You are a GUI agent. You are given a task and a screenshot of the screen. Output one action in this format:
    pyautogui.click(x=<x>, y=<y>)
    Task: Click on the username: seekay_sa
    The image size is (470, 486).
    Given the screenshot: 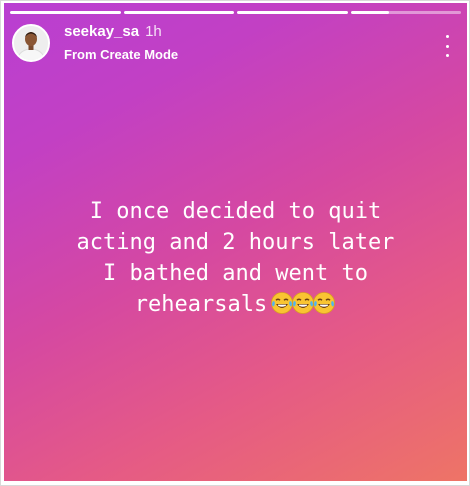 What is the action you would take?
    pyautogui.click(x=101, y=31)
    